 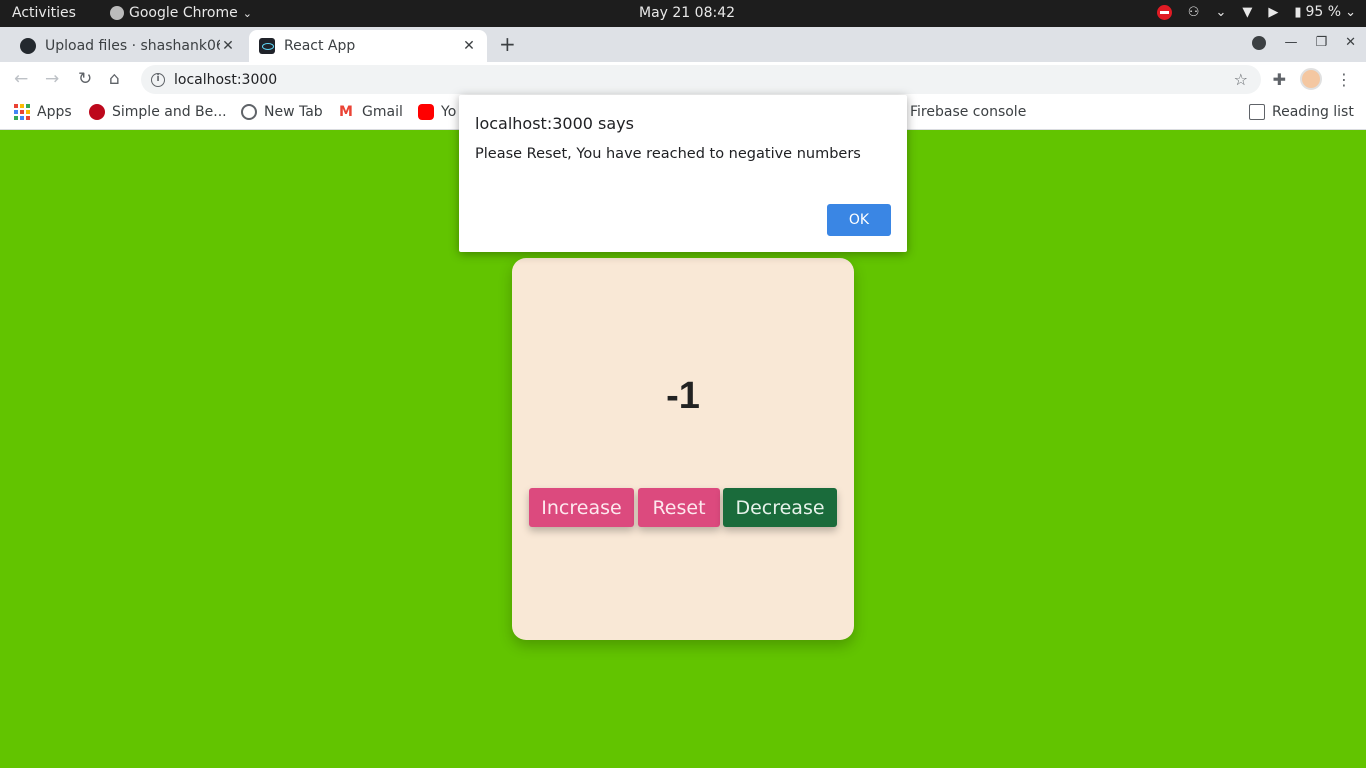 What do you see at coordinates (426, 112) in the screenshot?
I see `youtube-icon` at bounding box center [426, 112].